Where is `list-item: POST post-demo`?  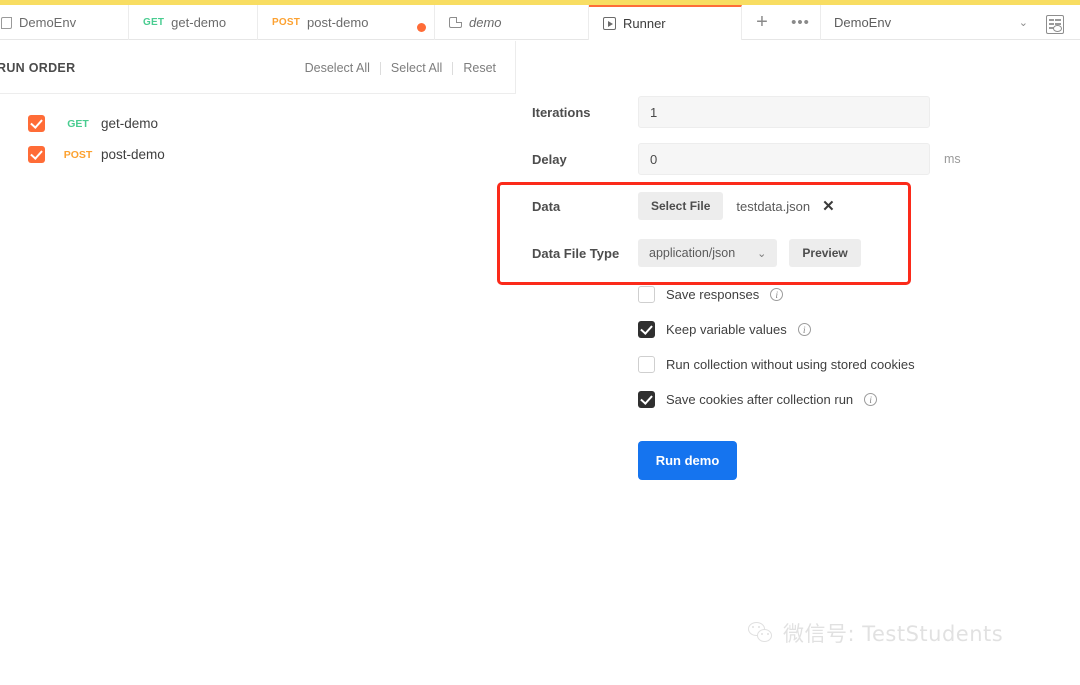 list-item: POST post-demo is located at coordinates (258, 154).